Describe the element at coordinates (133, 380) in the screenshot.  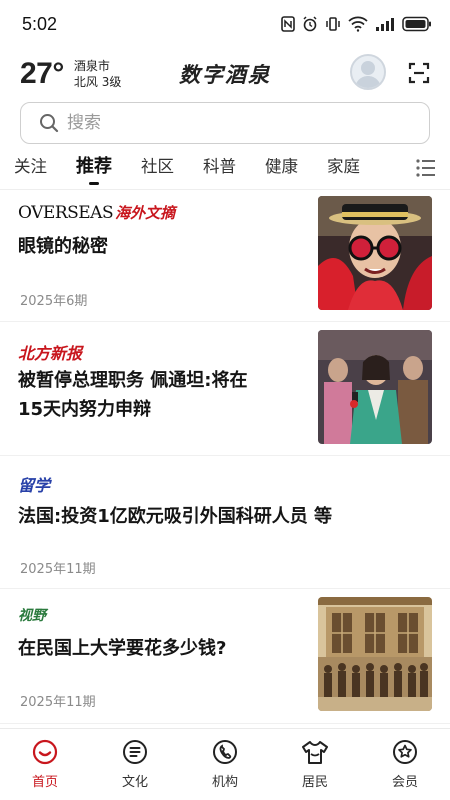
I see `article-title-line: 被暂停总理职务 佩通坦:将在` at that location.